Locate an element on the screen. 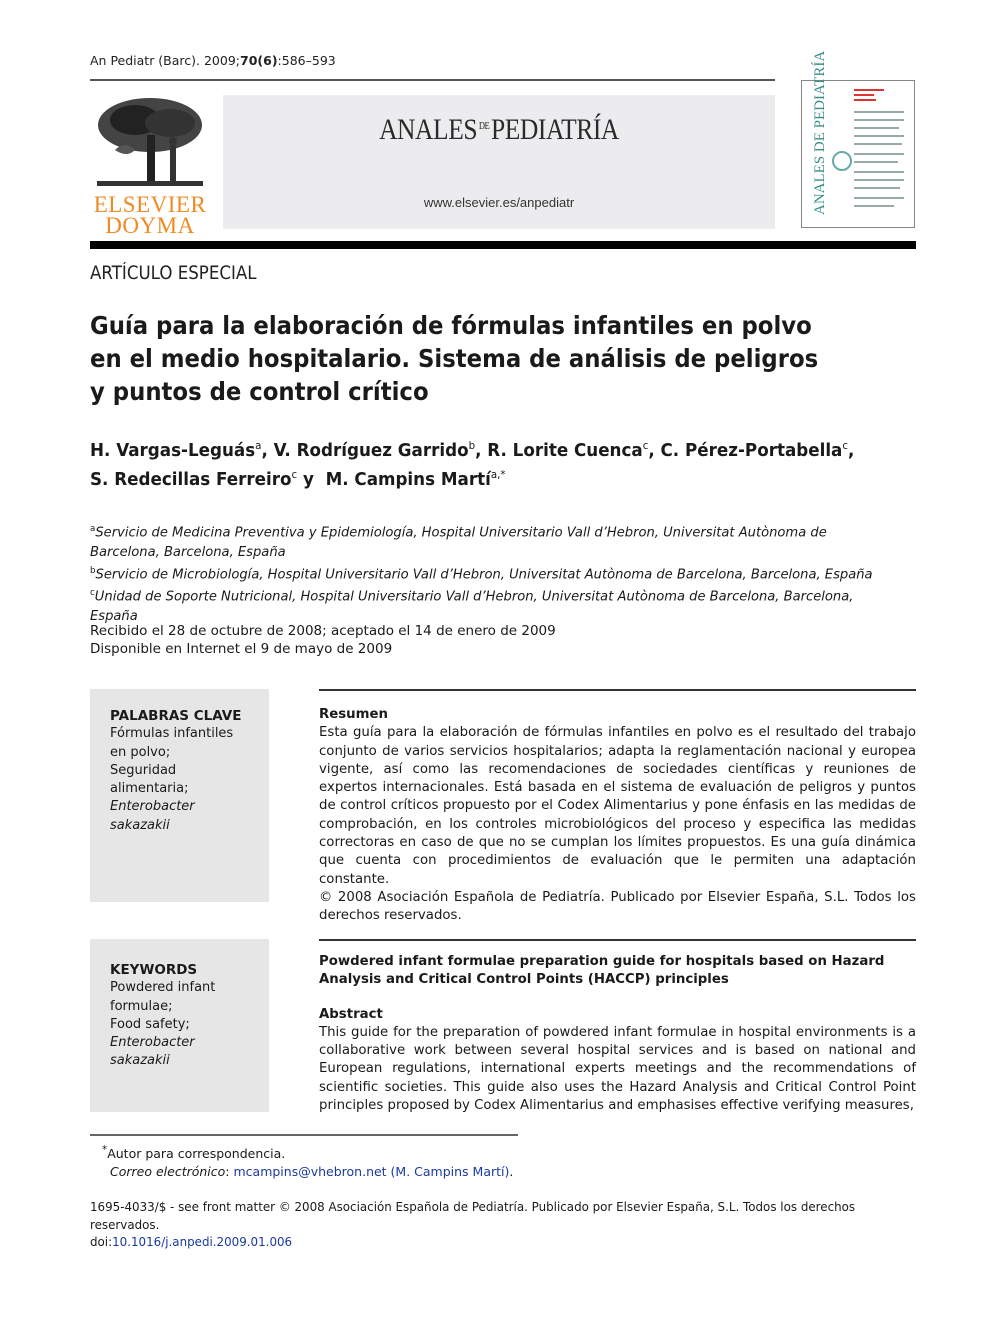 Image resolution: width=992 pixels, height=1323 pixels. author: H. Vargas-Leguása is located at coordinates (175, 450).